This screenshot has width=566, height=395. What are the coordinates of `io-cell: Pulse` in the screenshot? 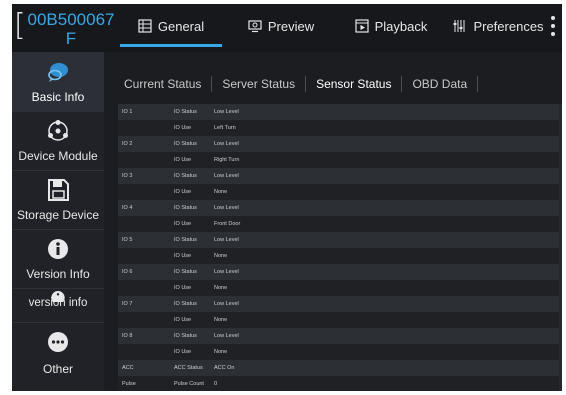 It's located at (129, 384).